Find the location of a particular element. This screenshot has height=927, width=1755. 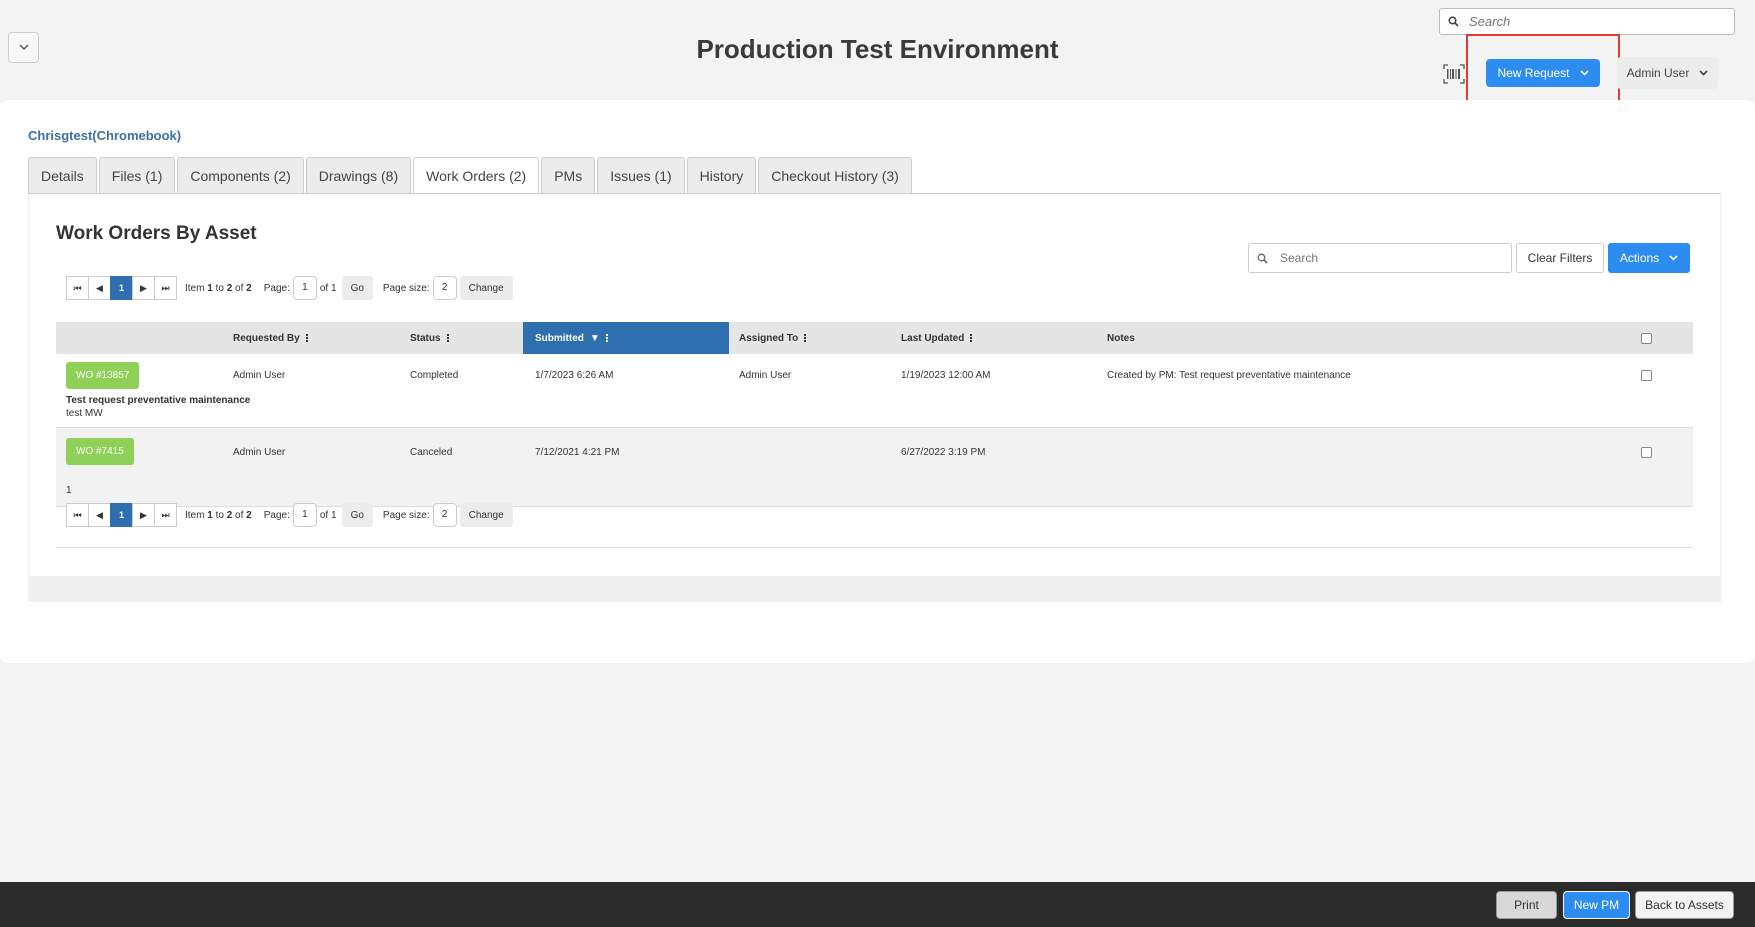

actions-label: Actions is located at coordinates (1639, 258).